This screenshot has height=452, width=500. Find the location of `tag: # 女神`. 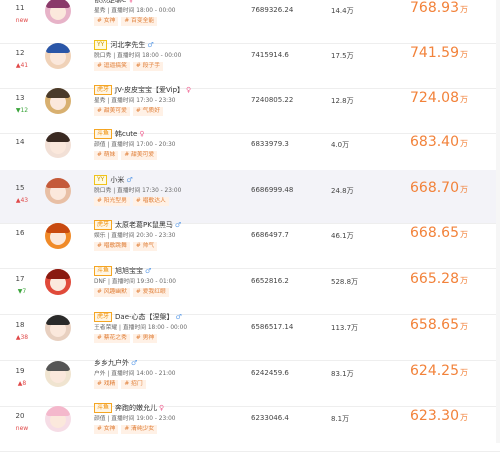

tag: # 女神 is located at coordinates (106, 21).